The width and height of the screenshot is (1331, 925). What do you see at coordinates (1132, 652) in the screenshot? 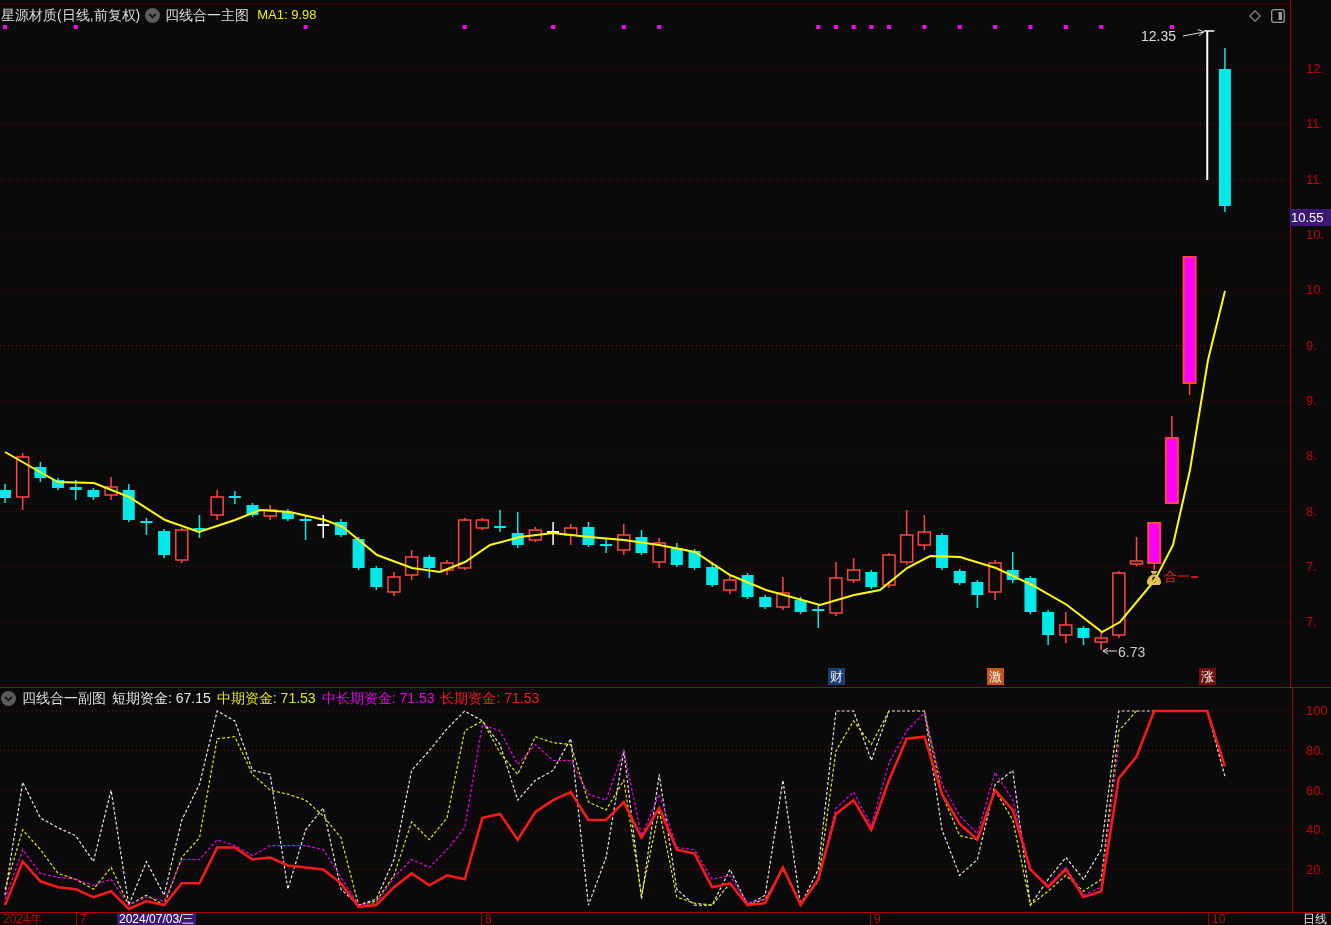
I see `low-price-label: 6.73` at bounding box center [1132, 652].